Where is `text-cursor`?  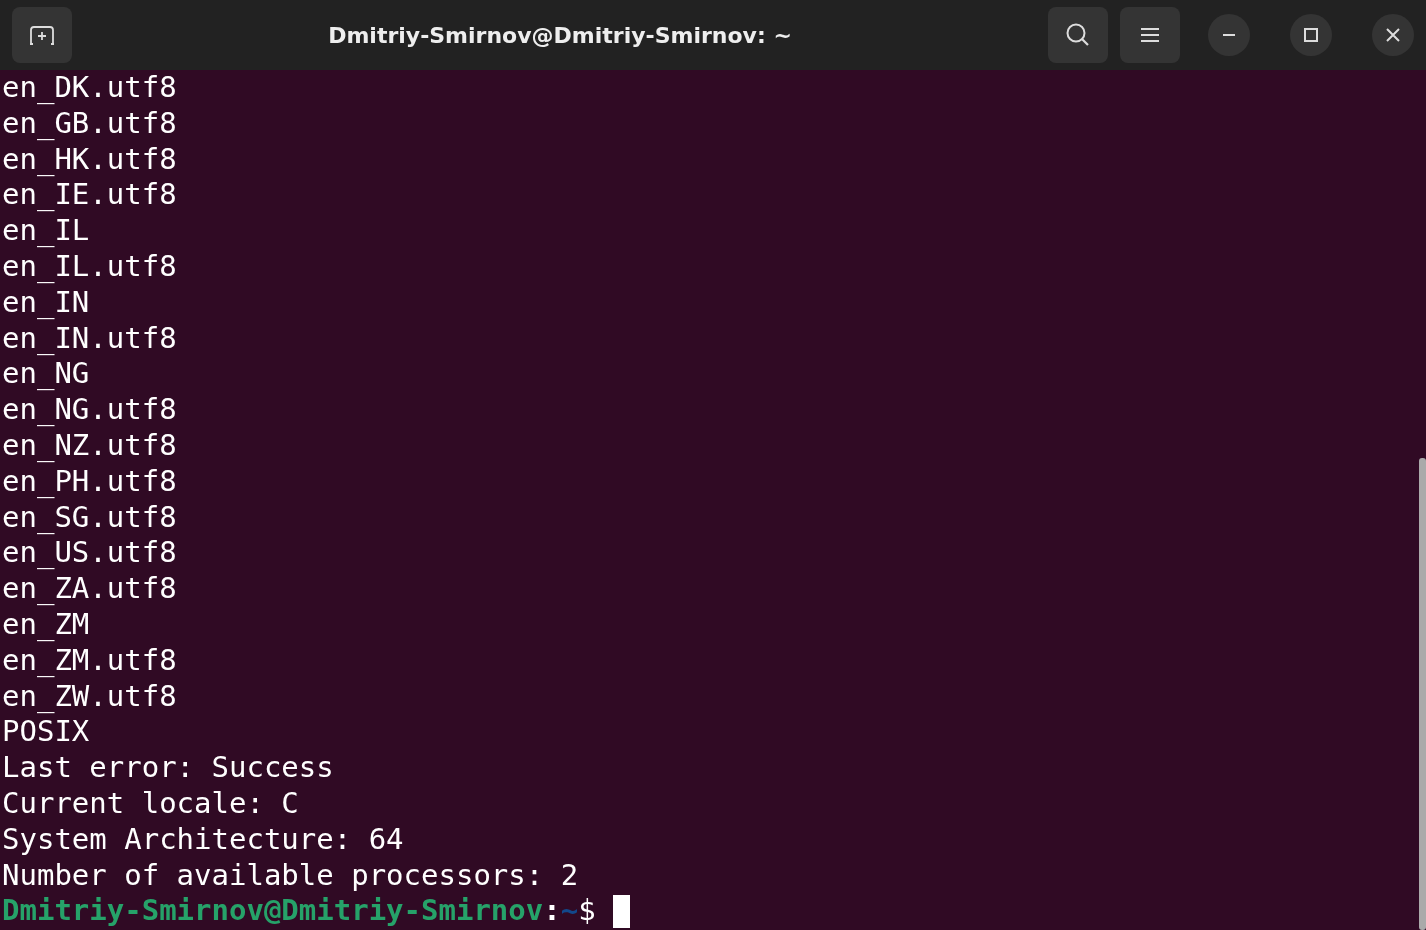 text-cursor is located at coordinates (621, 911).